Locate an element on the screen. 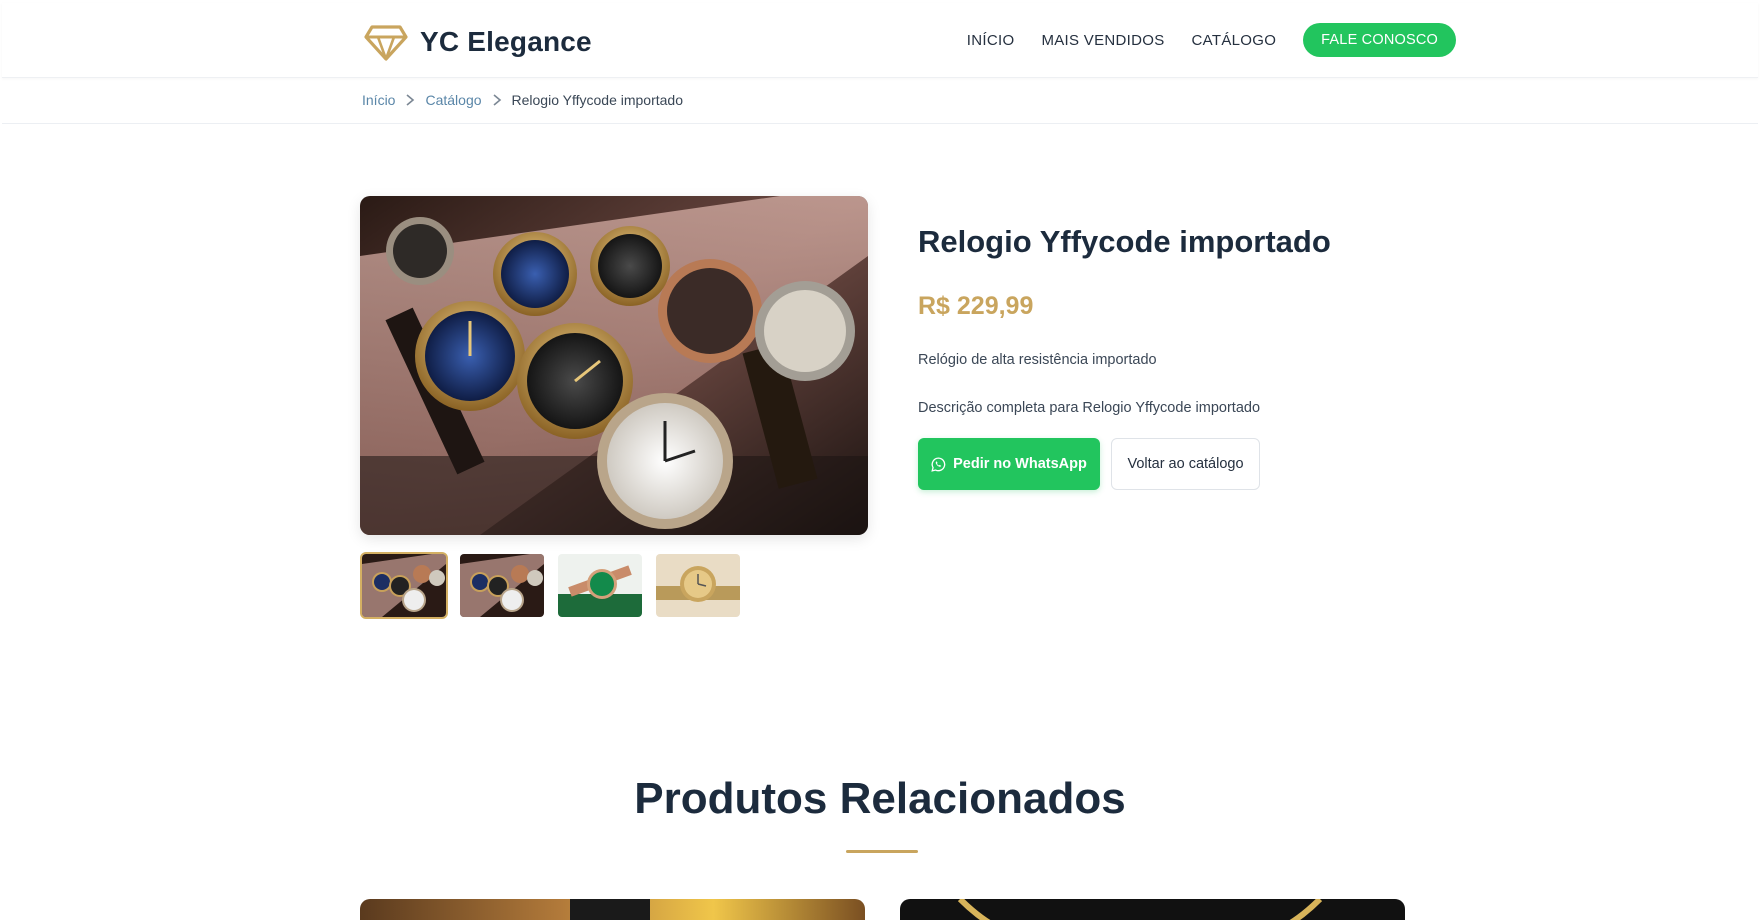 The width and height of the screenshot is (1760, 920). related-products-title: Produtos Relacionados is located at coordinates (880, 798).